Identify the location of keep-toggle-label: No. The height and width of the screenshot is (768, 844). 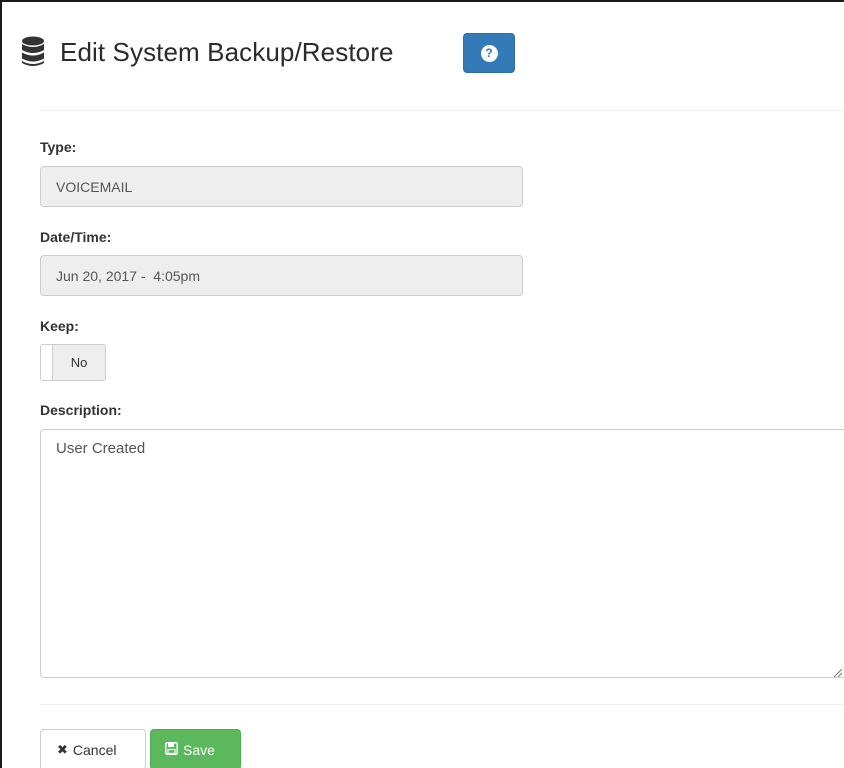
(79, 362).